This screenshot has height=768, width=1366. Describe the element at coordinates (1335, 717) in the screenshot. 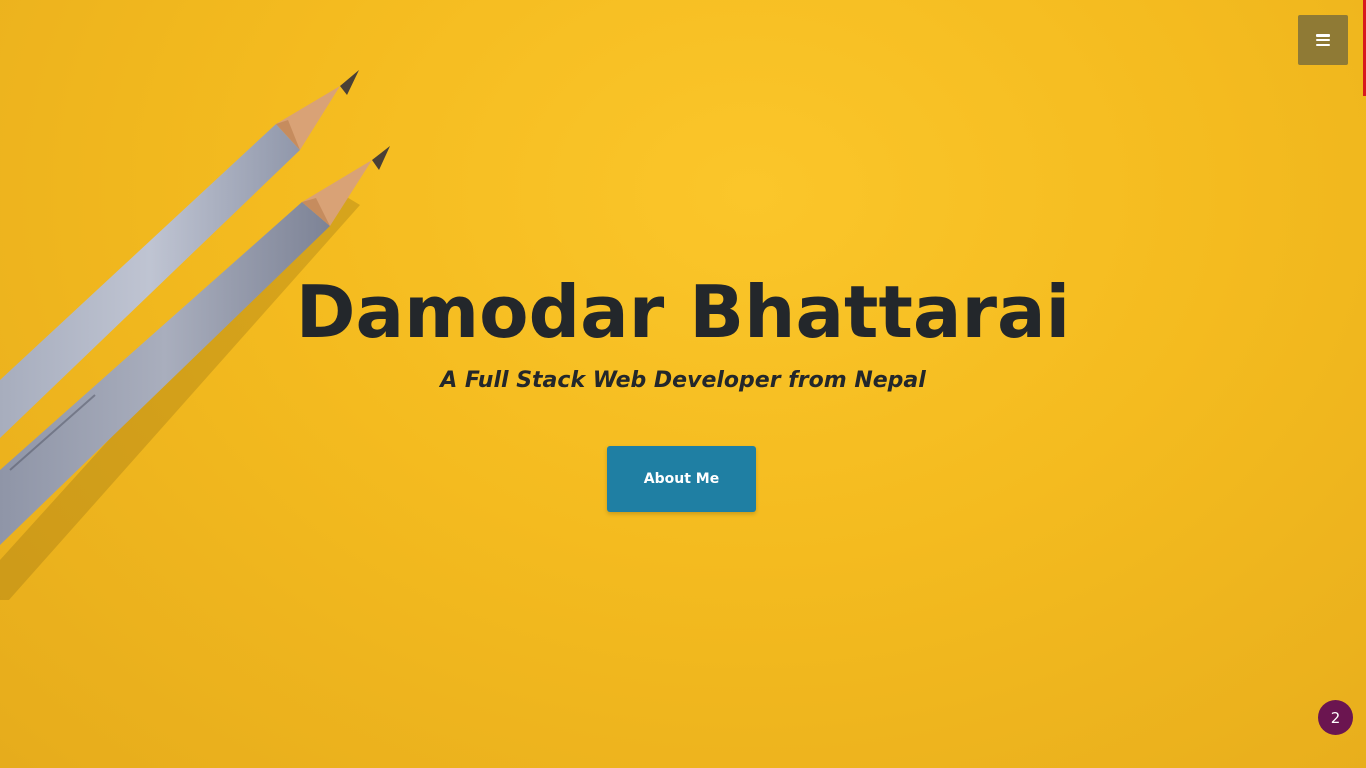

I see `notification-badge: 2` at that location.